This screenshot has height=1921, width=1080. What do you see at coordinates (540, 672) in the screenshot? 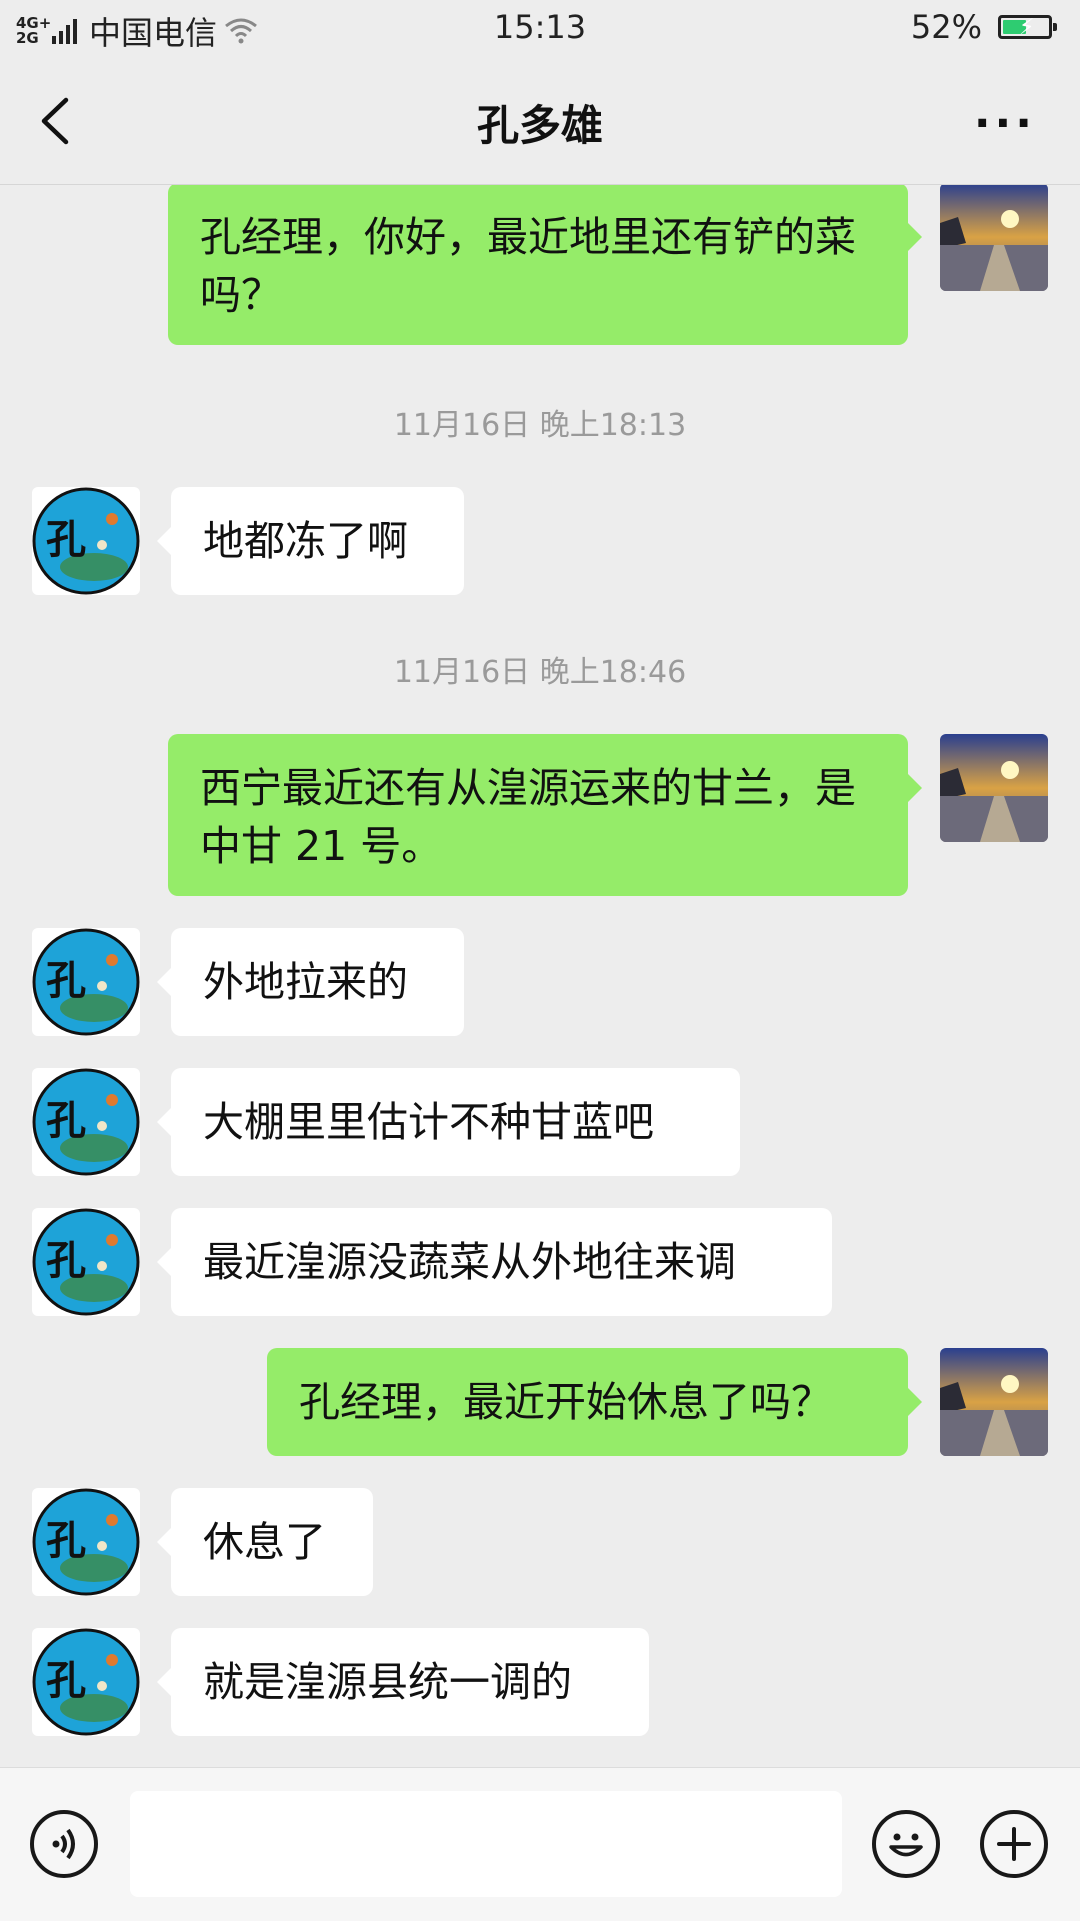
I see `timestamp: 11月16日 晚上18:46` at bounding box center [540, 672].